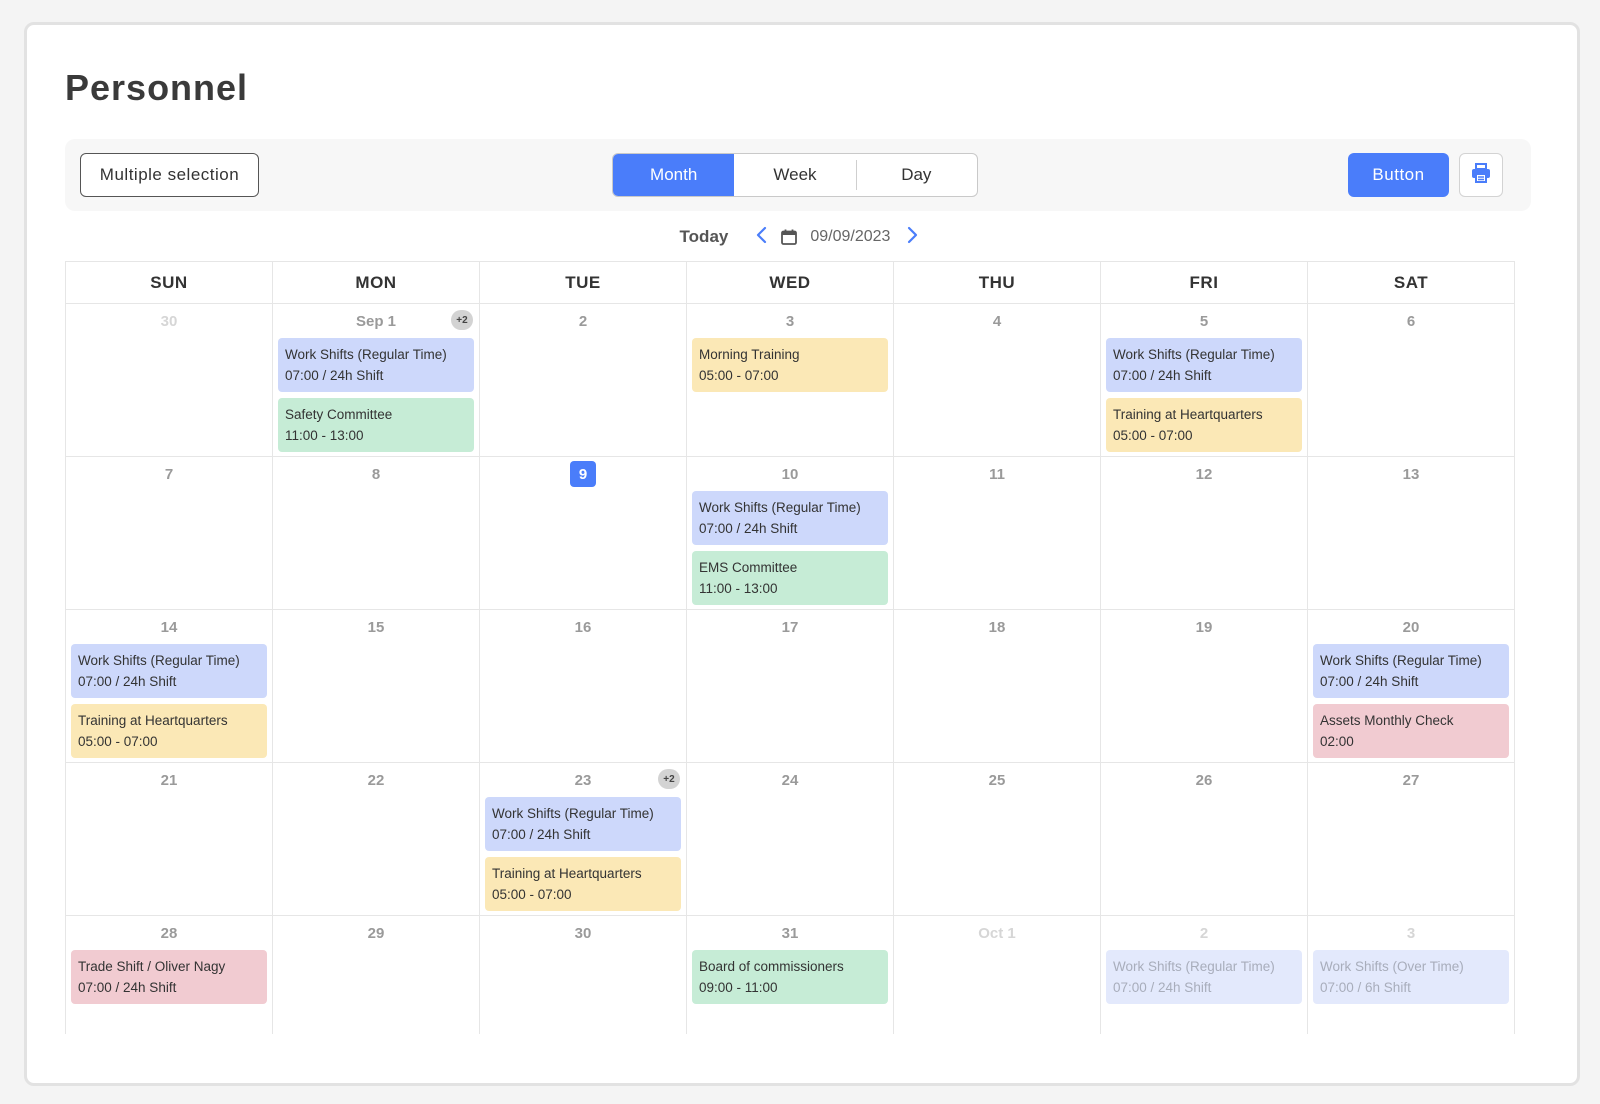 Image resolution: width=1600 pixels, height=1104 pixels. What do you see at coordinates (169, 839) in the screenshot?
I see `day-cell: 21` at bounding box center [169, 839].